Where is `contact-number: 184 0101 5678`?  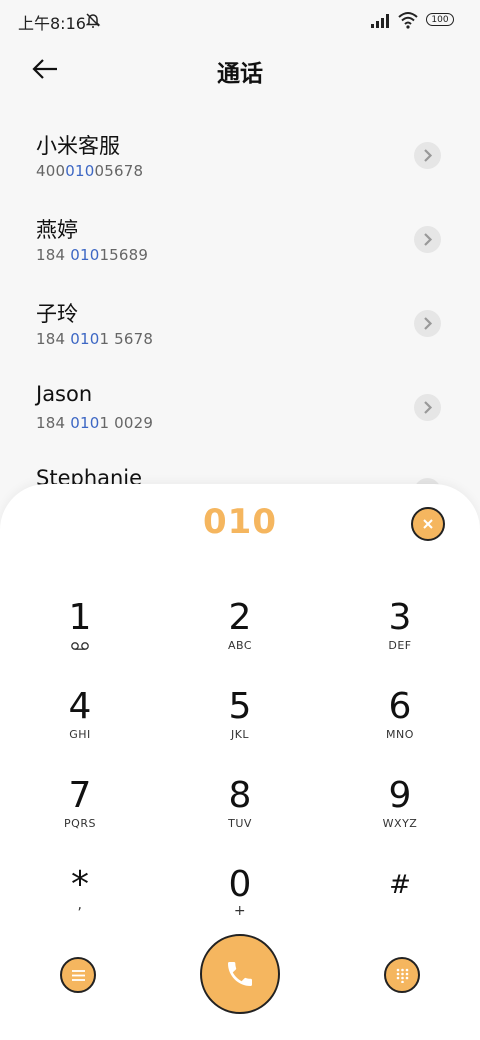
contact-number: 184 0101 5678 is located at coordinates (95, 339).